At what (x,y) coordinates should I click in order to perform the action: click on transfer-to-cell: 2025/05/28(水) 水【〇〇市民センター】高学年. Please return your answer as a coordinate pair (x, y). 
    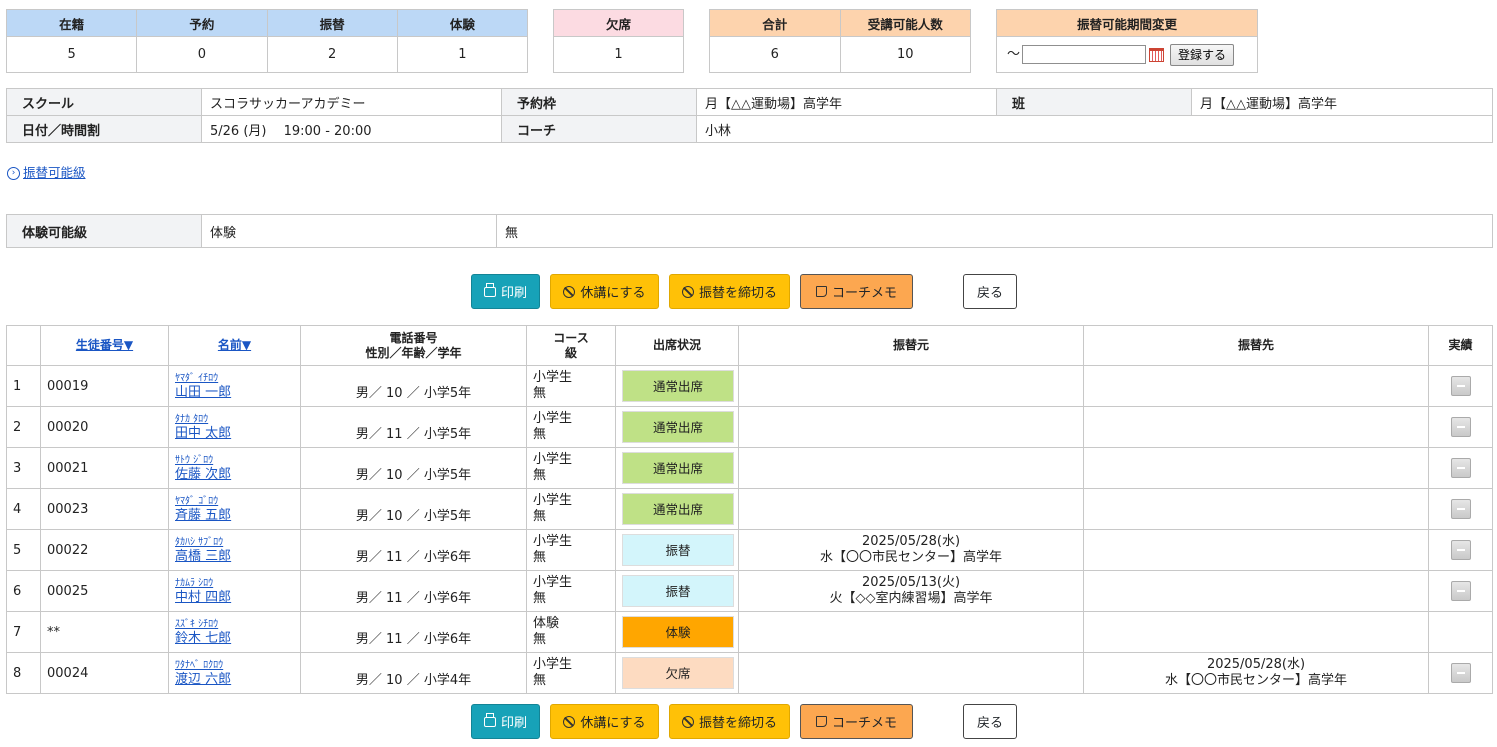
    Looking at the image, I should click on (1256, 673).